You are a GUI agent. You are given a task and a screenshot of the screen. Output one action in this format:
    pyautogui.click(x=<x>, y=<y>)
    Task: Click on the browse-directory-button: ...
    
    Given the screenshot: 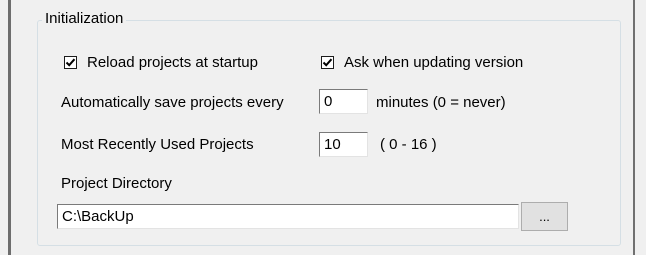 What is the action you would take?
    pyautogui.click(x=544, y=216)
    